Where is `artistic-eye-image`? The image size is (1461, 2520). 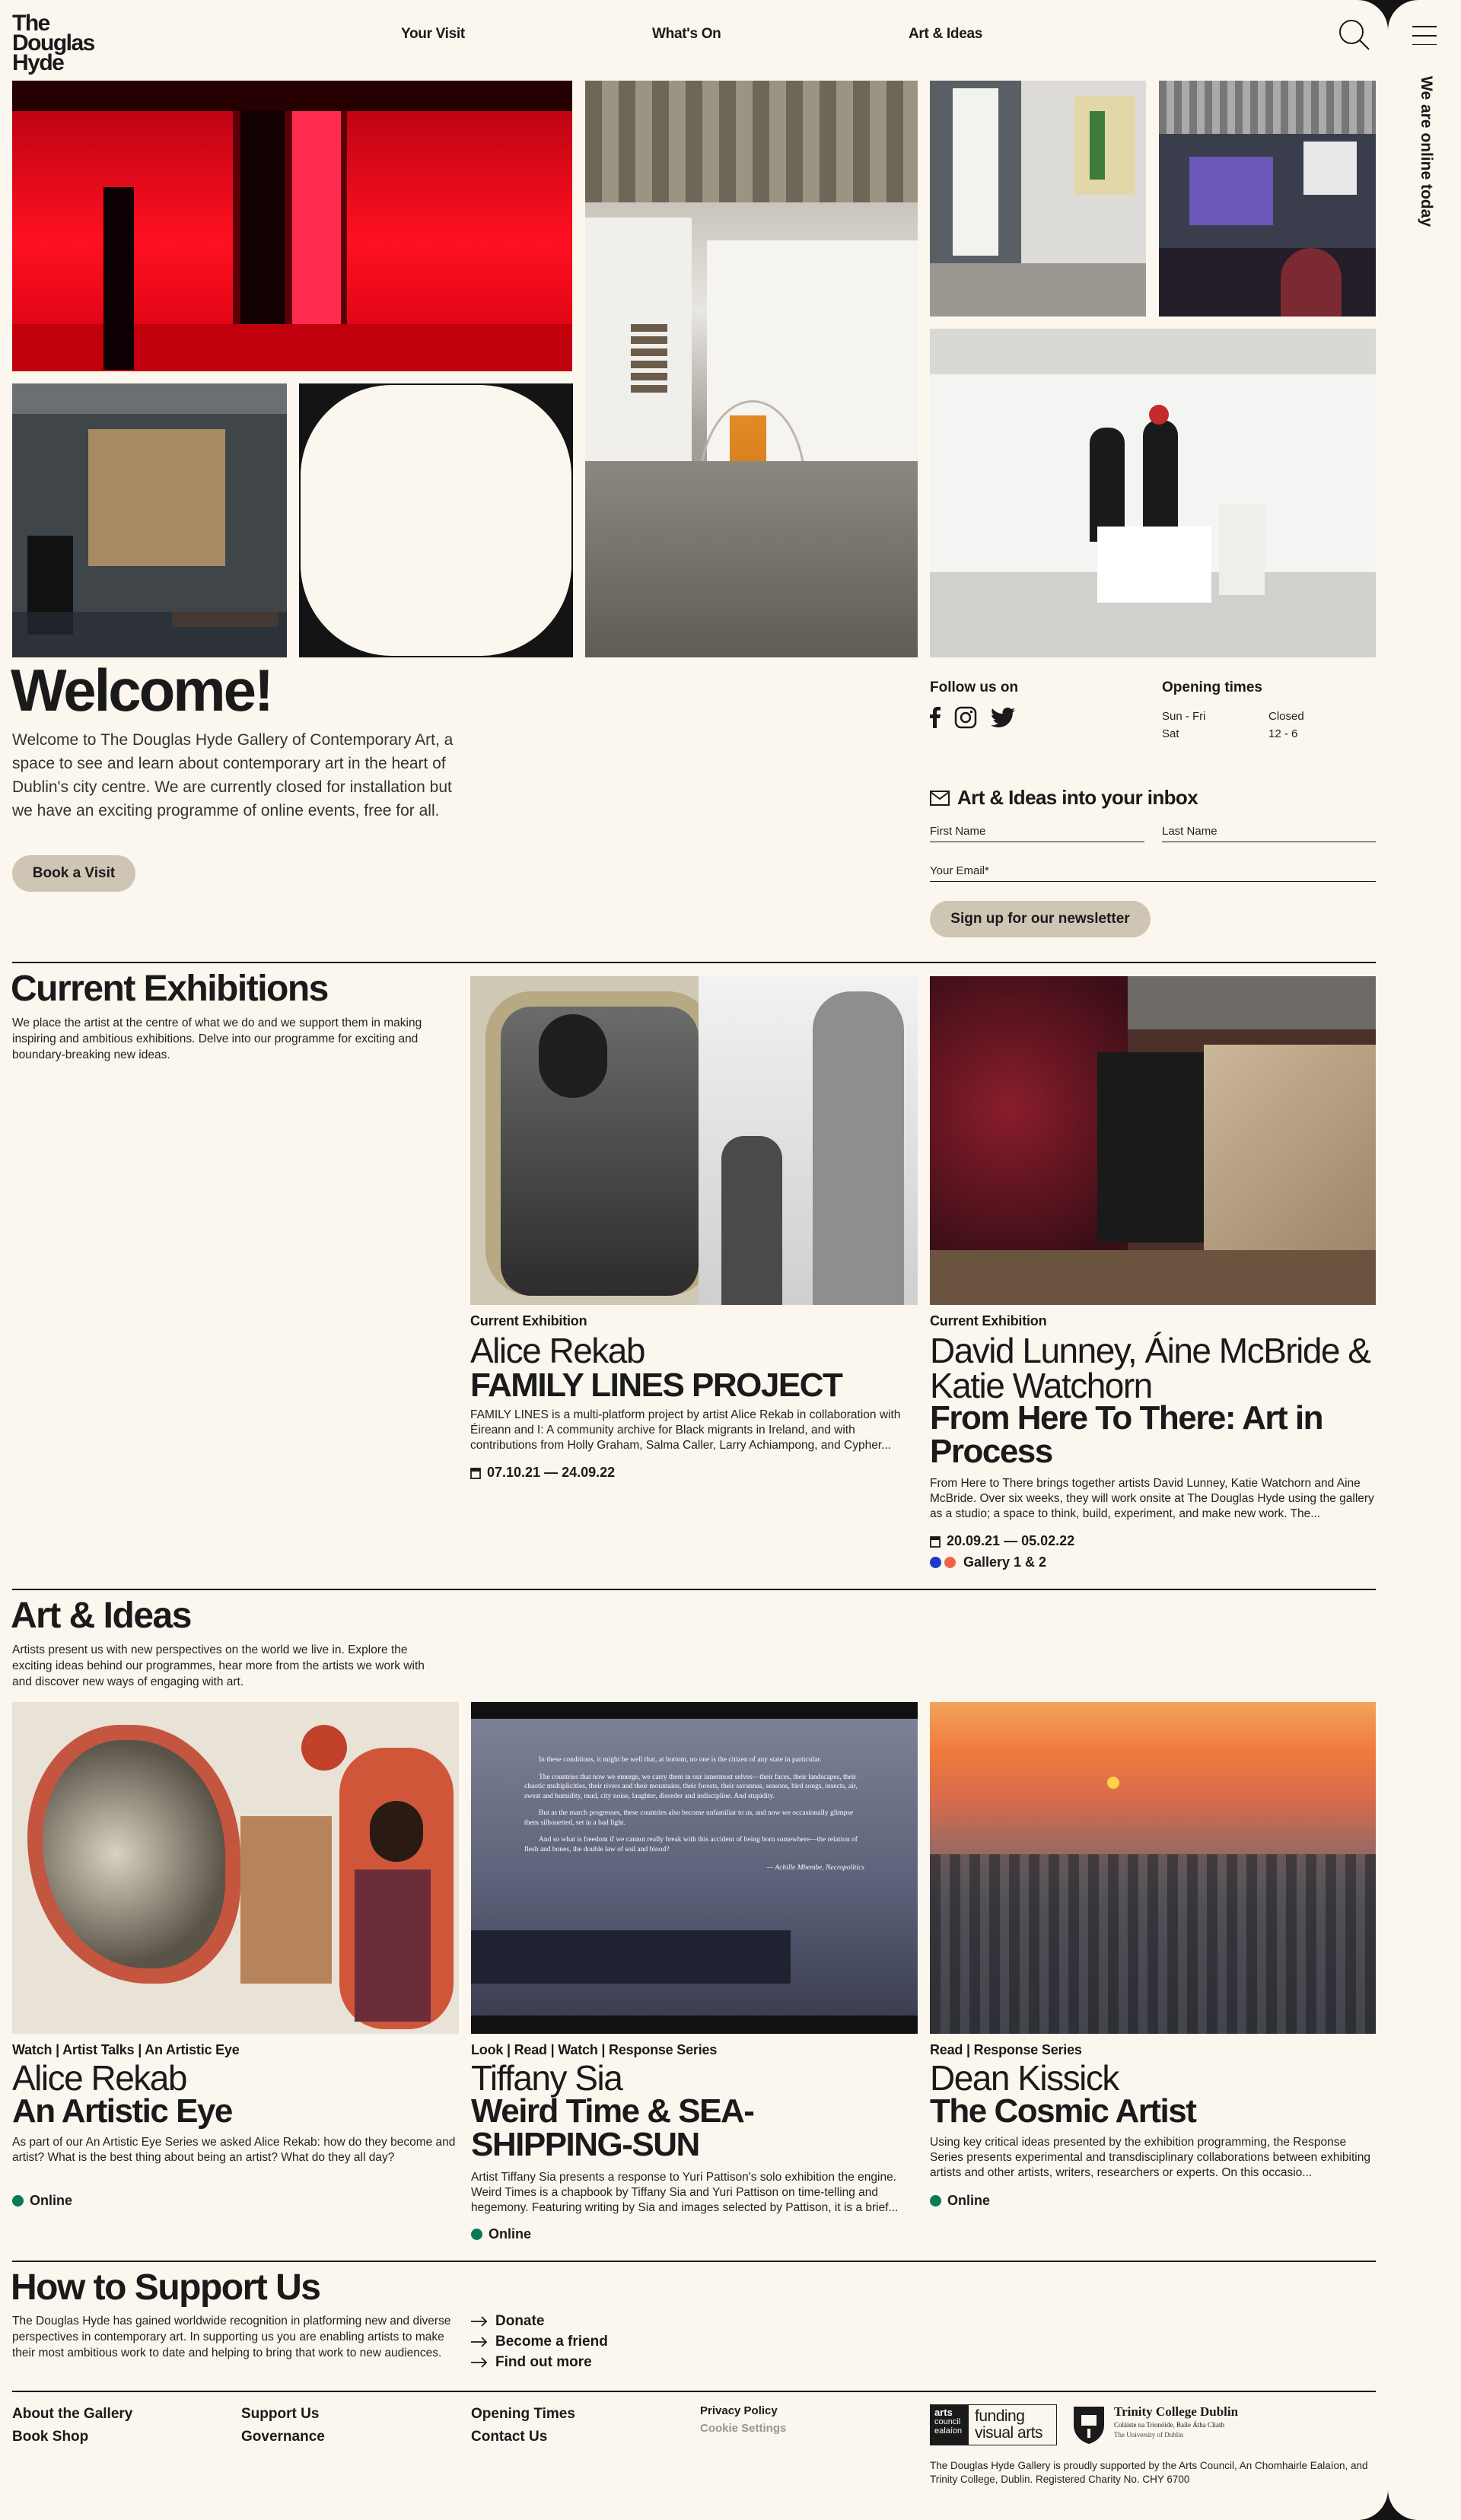
artistic-eye-image is located at coordinates (235, 1868).